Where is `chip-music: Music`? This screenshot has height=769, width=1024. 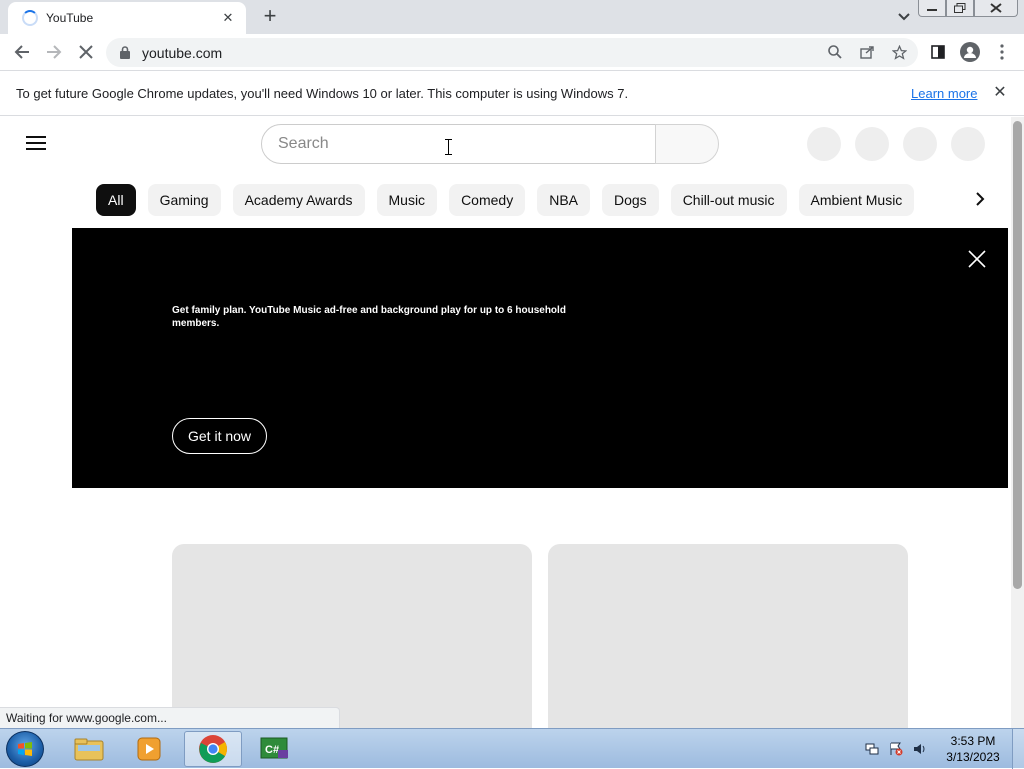
chip-music: Music is located at coordinates (407, 200).